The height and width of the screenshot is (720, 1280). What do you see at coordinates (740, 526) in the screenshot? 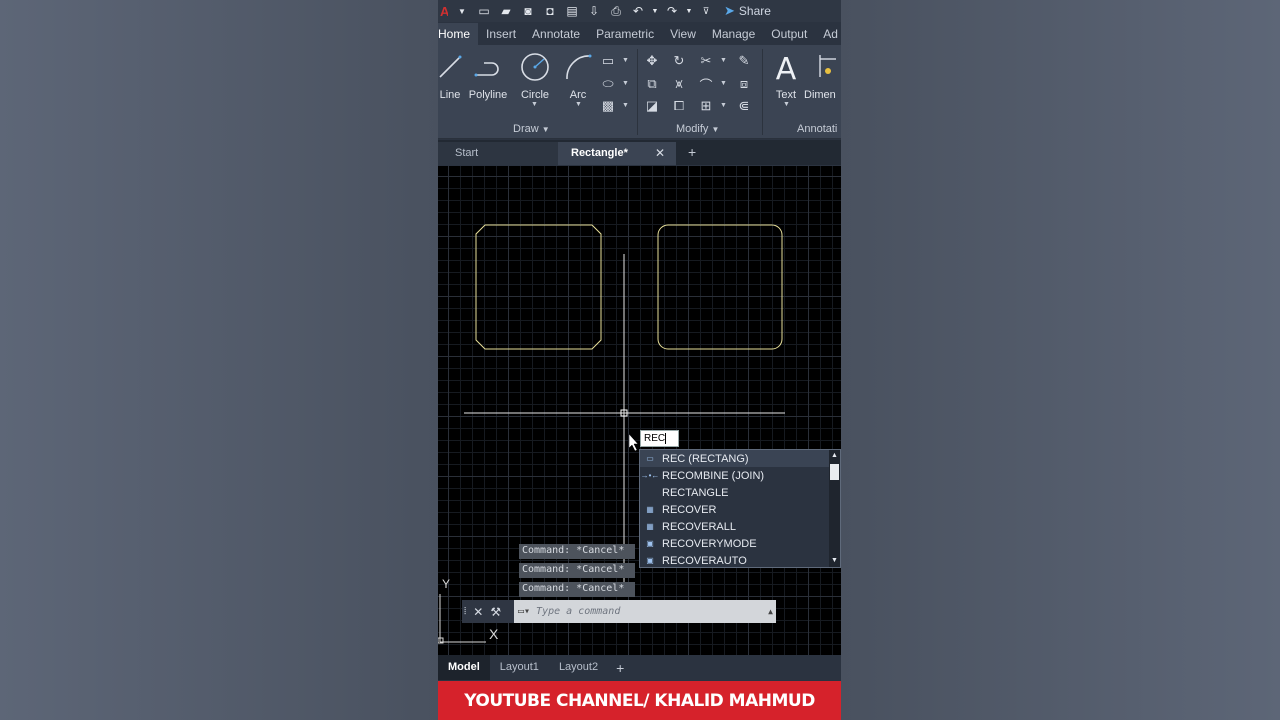
I see `autocomplete-item: ▦ RECOVERALL` at bounding box center [740, 526].